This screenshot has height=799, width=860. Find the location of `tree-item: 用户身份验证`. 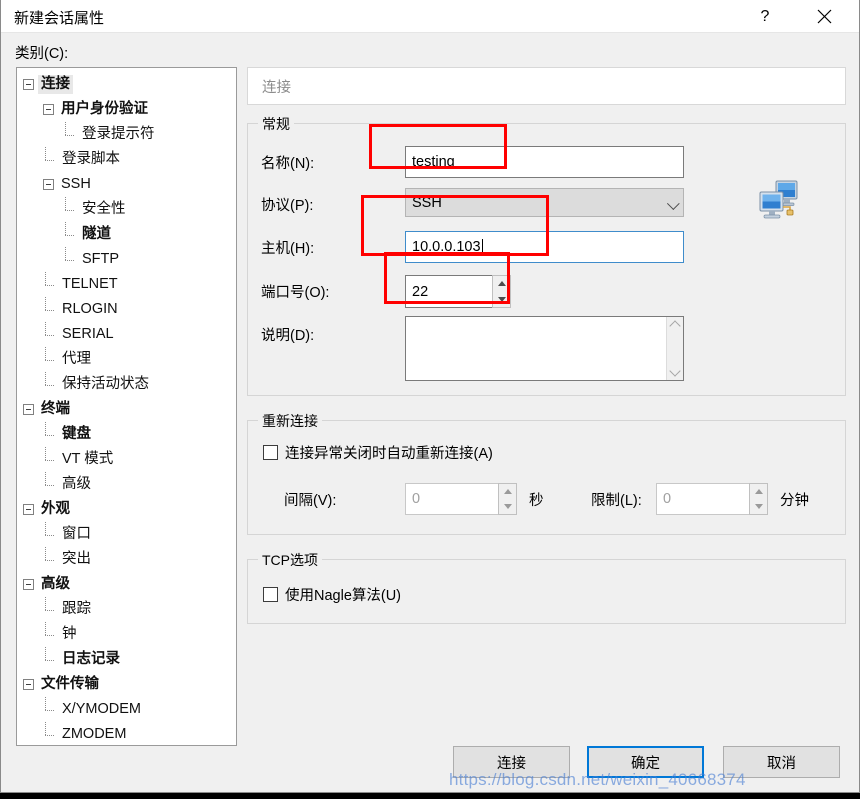

tree-item: 用户身份验证 is located at coordinates (126, 109).